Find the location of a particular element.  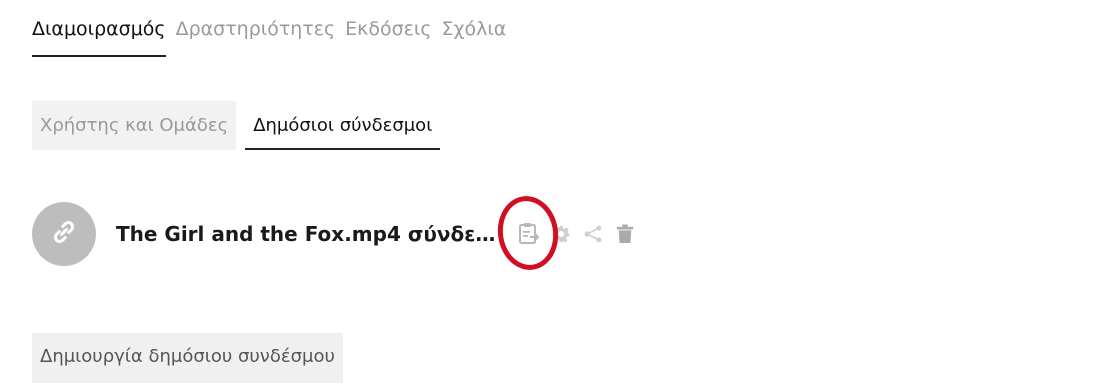

tab-sharing: Διαμοιρασμός is located at coordinates (99, 36).